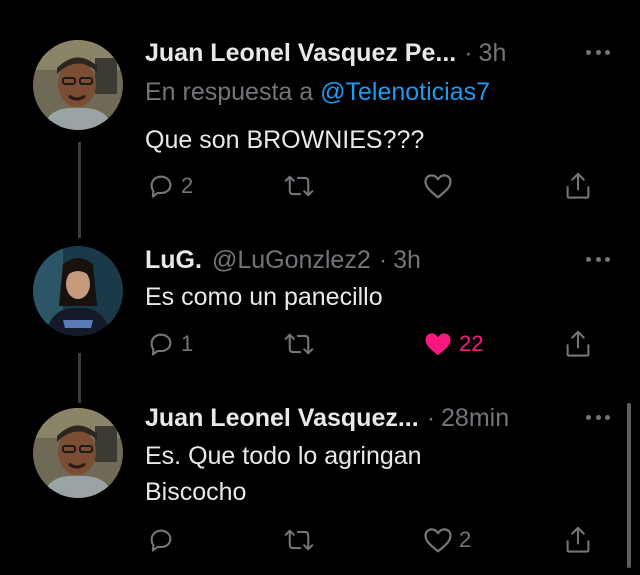  I want to click on tweet-text-line: Es. Que todo lo agringan, so click(283, 456).